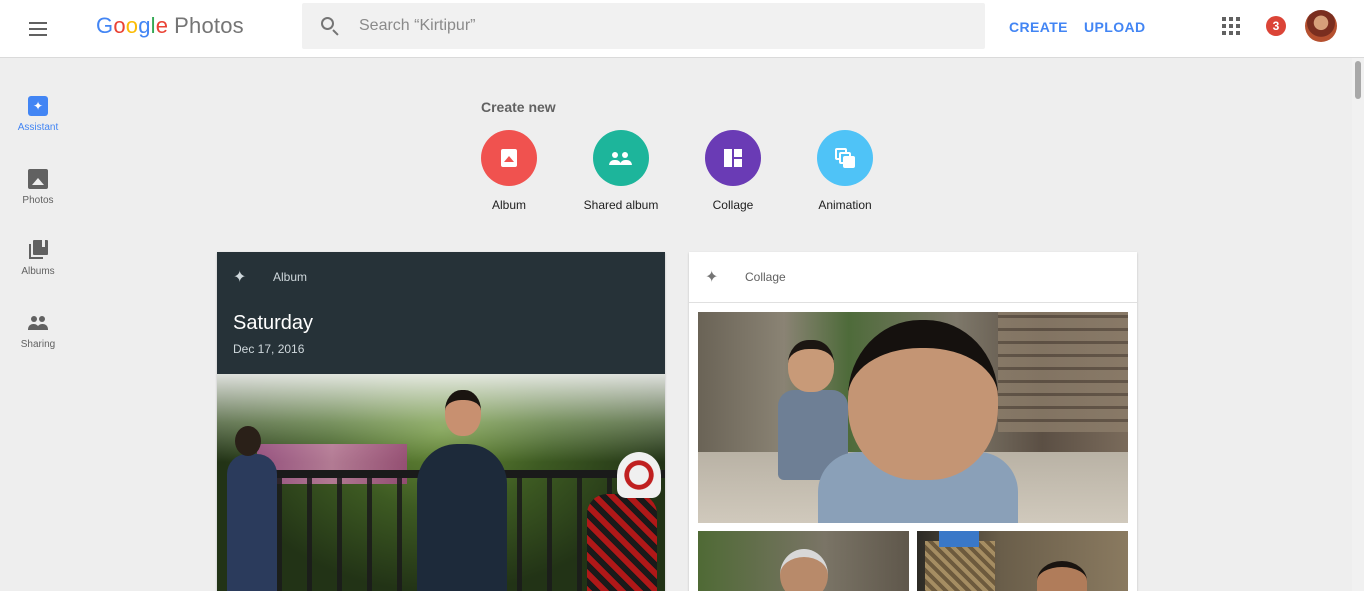 Image resolution: width=1364 pixels, height=591 pixels. I want to click on scrollbar, so click(1358, 324).